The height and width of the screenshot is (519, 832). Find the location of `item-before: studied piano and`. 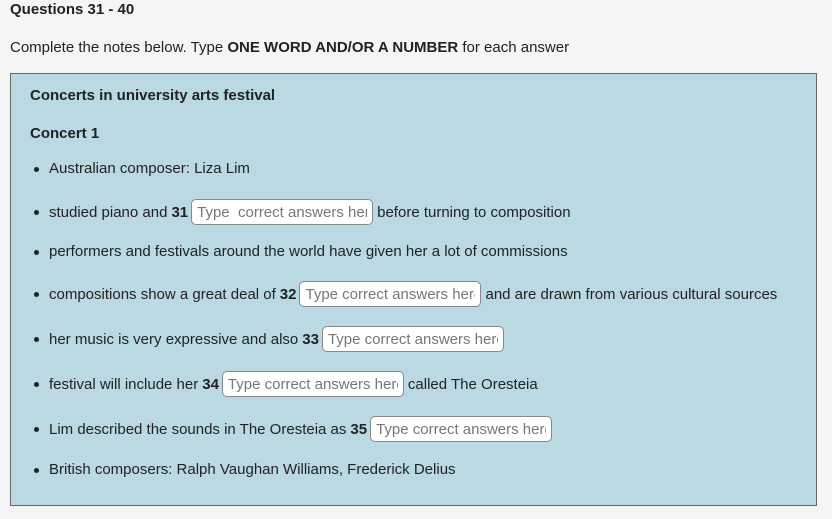

item-before: studied piano and is located at coordinates (108, 212).